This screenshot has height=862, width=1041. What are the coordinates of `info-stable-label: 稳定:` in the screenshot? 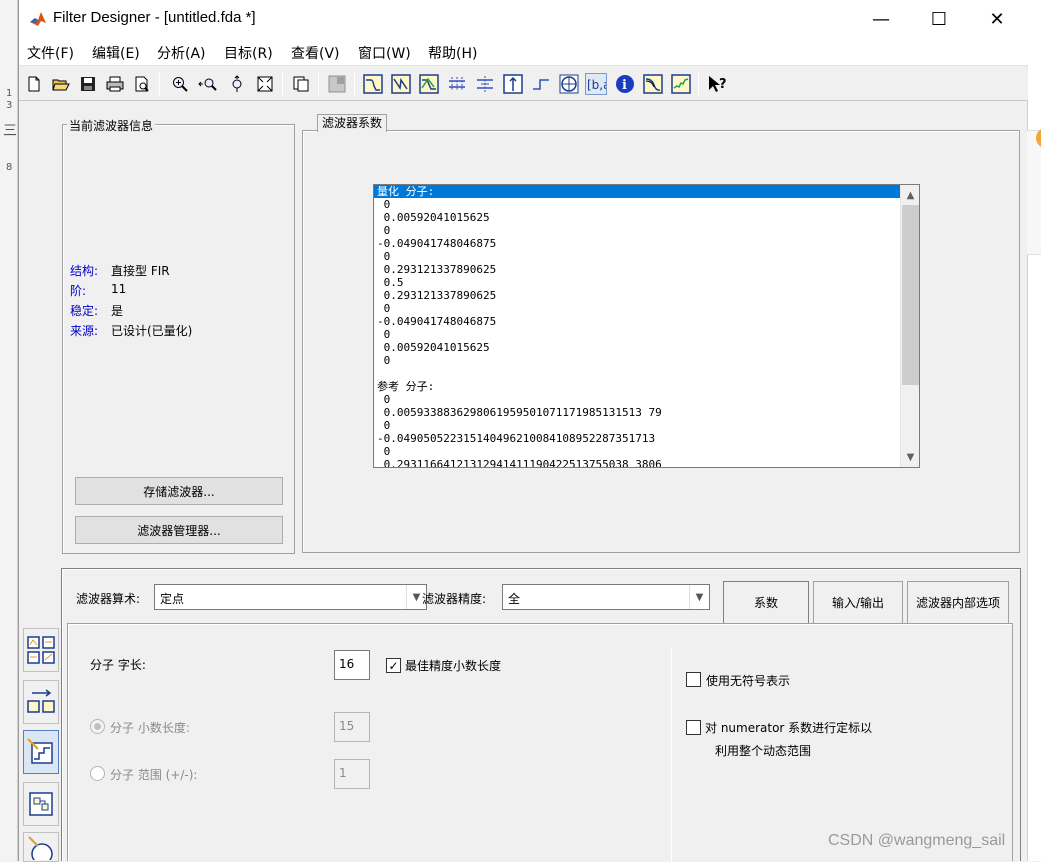 It's located at (84, 311).